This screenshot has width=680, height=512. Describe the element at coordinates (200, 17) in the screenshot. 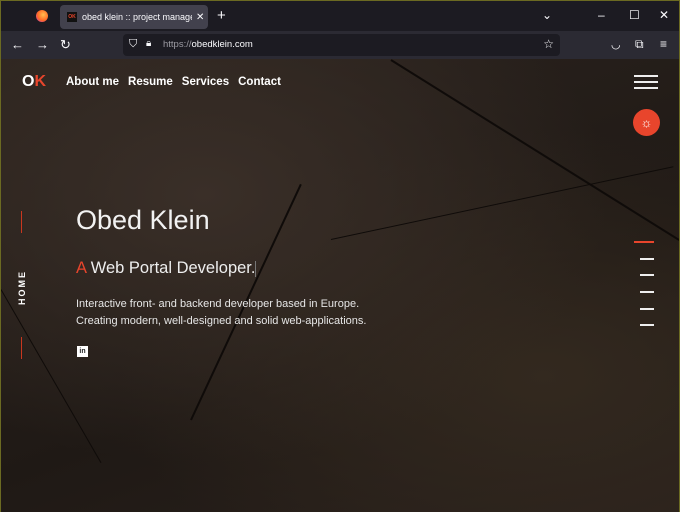

I see `close-tab-icon: ✕` at that location.